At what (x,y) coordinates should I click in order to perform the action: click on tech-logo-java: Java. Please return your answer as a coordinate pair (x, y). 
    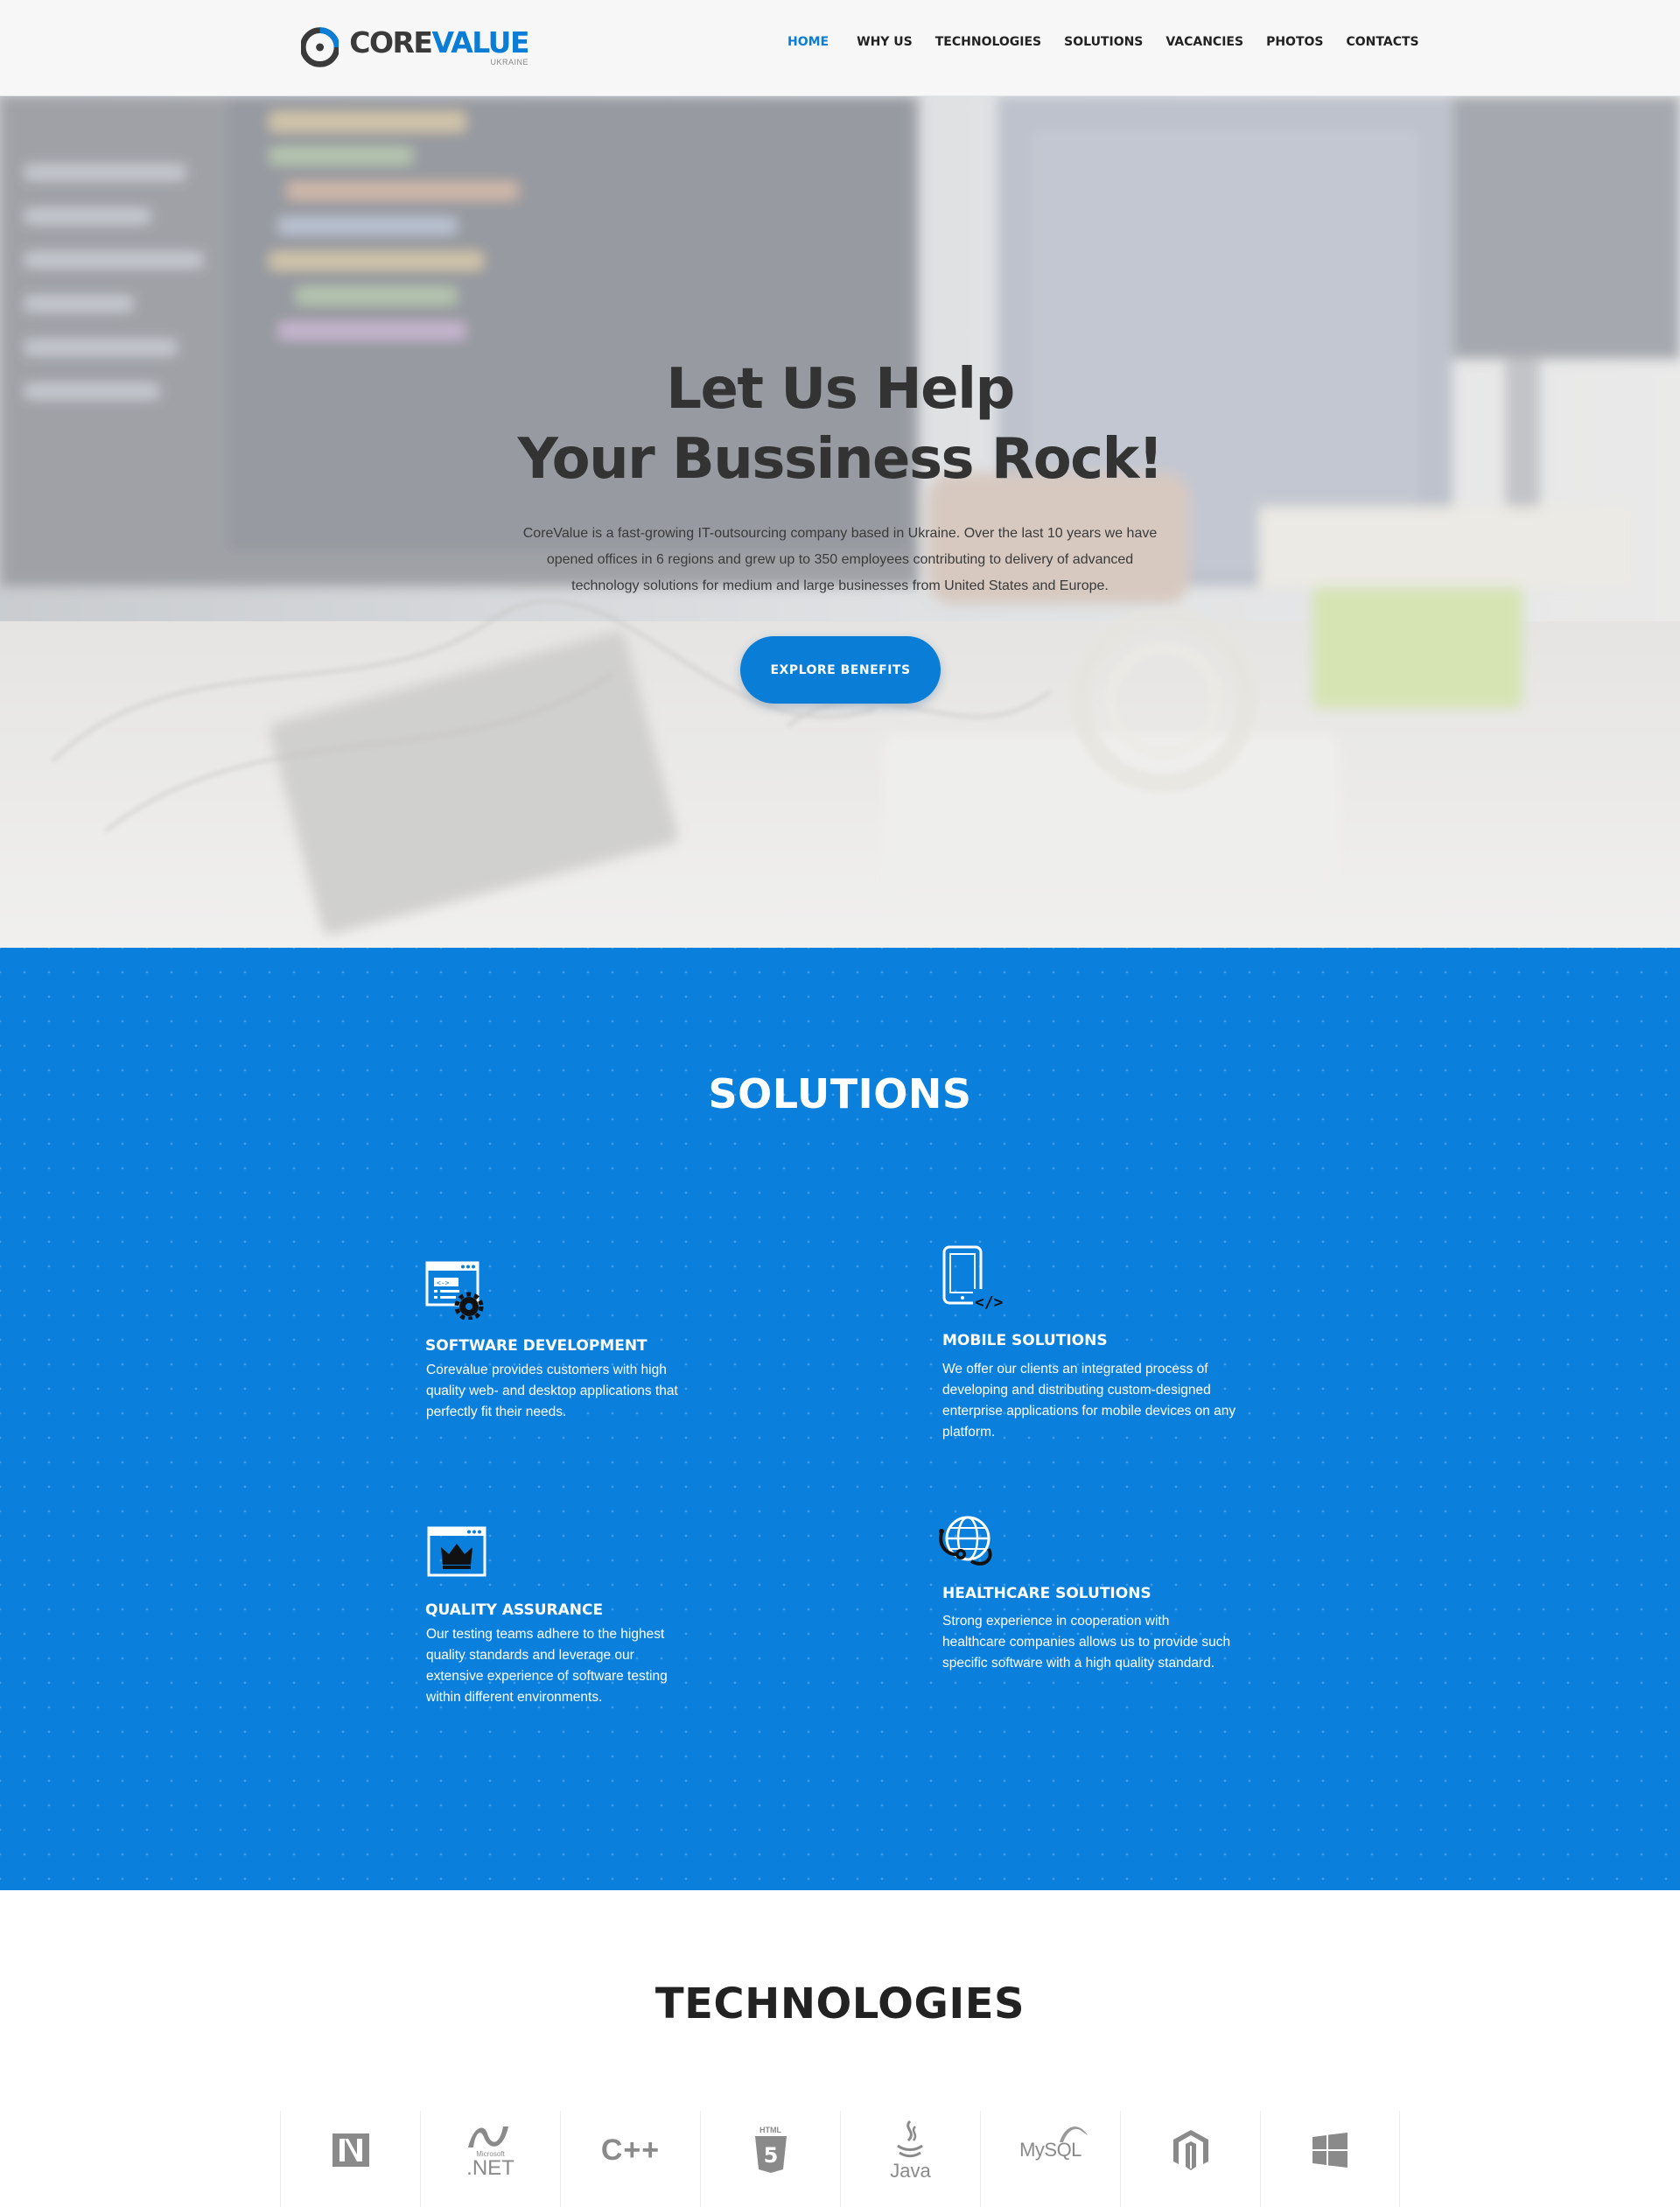
    Looking at the image, I should click on (910, 2159).